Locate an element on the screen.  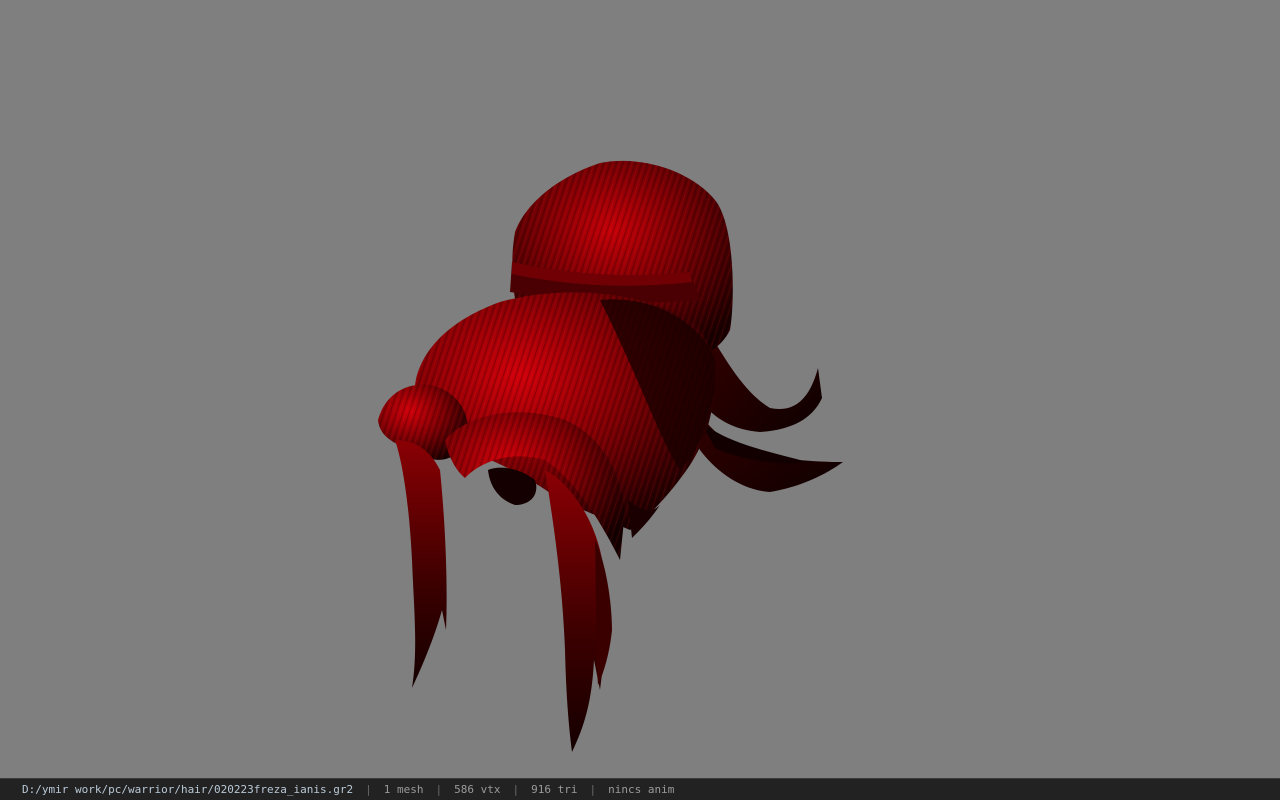
left-lock is located at coordinates (423, 536).